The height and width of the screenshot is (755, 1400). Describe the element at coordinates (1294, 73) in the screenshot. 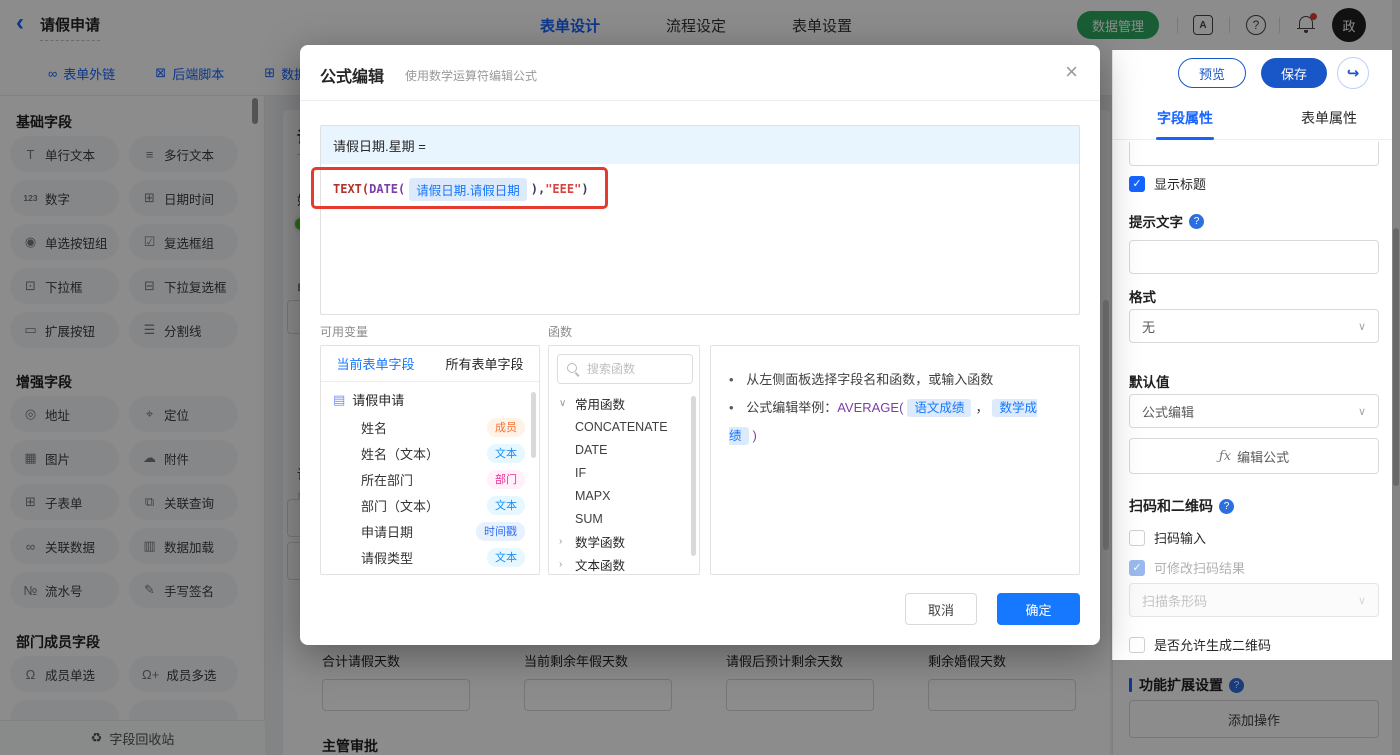

I see `save-button: 保存` at that location.